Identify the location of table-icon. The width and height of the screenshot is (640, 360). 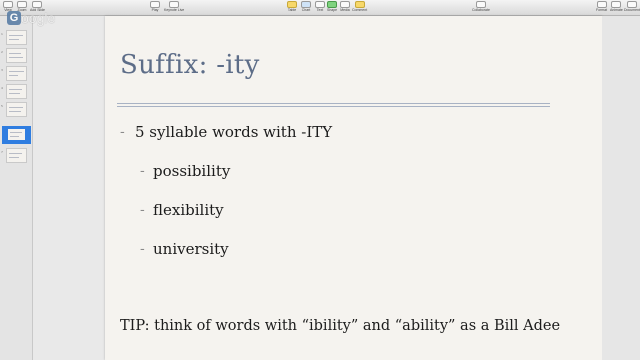
(292, 4).